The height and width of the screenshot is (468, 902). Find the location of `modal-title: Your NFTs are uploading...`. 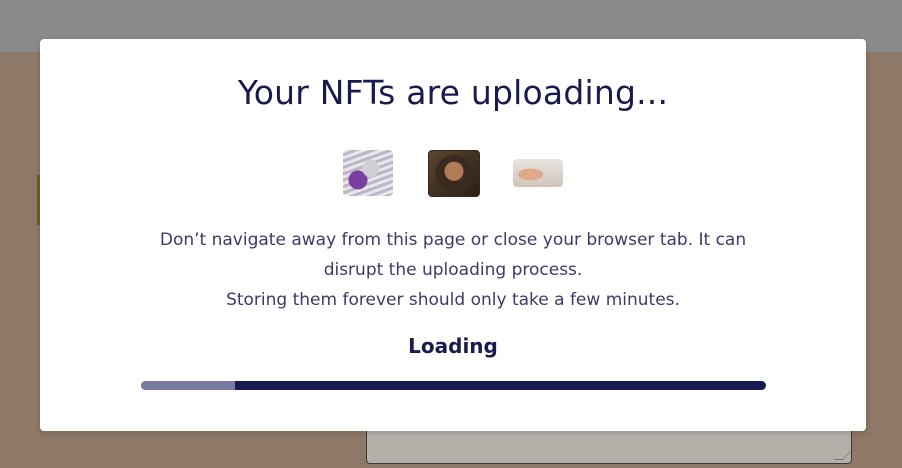

modal-title: Your NFTs are uploading... is located at coordinates (453, 92).